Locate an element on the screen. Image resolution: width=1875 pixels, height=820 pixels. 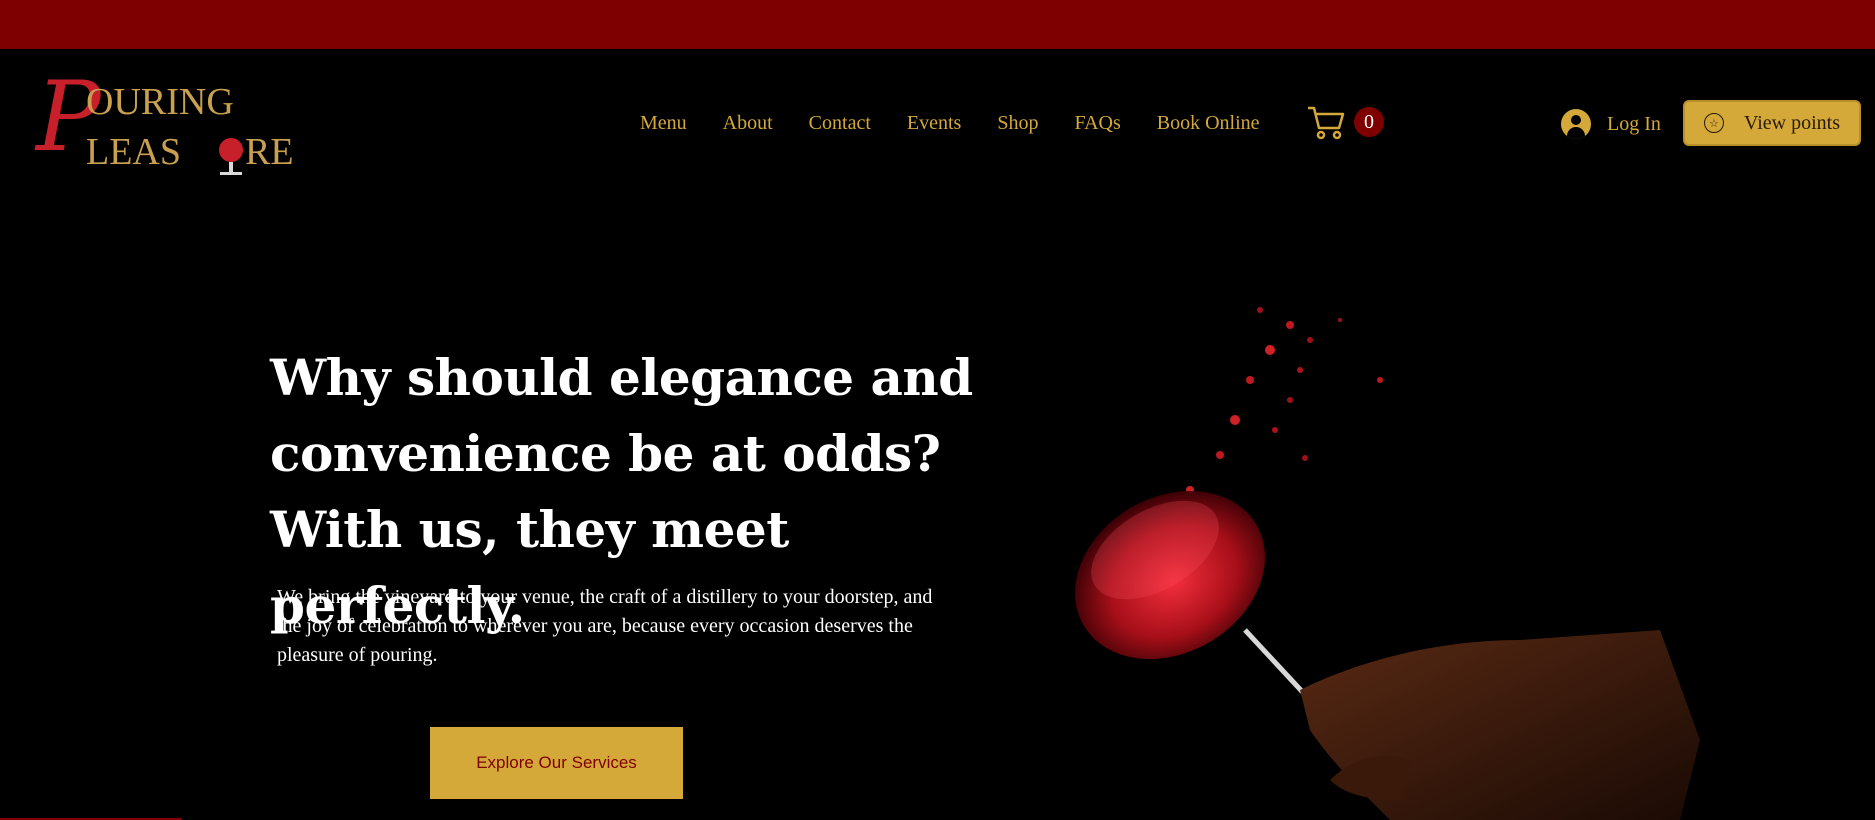
nav-item-faqs: FAQs is located at coordinates (1097, 123).